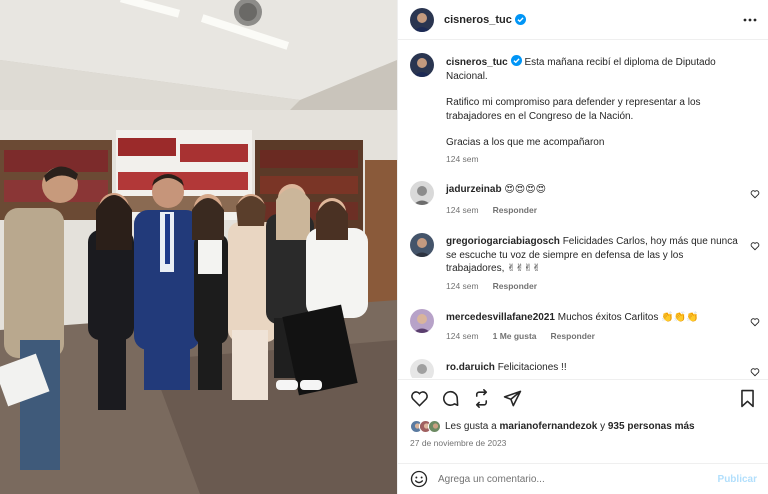 The width and height of the screenshot is (768, 494). Describe the element at coordinates (500, 317) in the screenshot. I see `comment-username: mercedesvillafane2021` at that location.